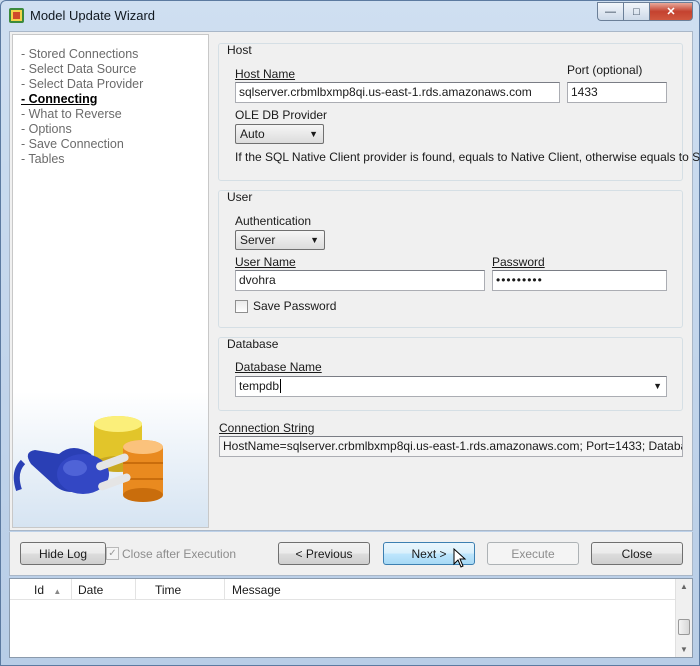 This screenshot has width=700, height=666. I want to click on mouse-pointer-icon, so click(460, 558).